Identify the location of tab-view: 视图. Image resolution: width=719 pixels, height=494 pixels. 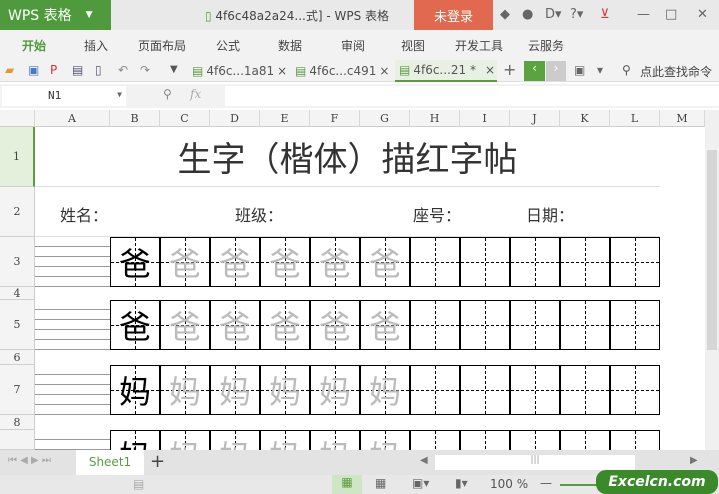
(413, 45).